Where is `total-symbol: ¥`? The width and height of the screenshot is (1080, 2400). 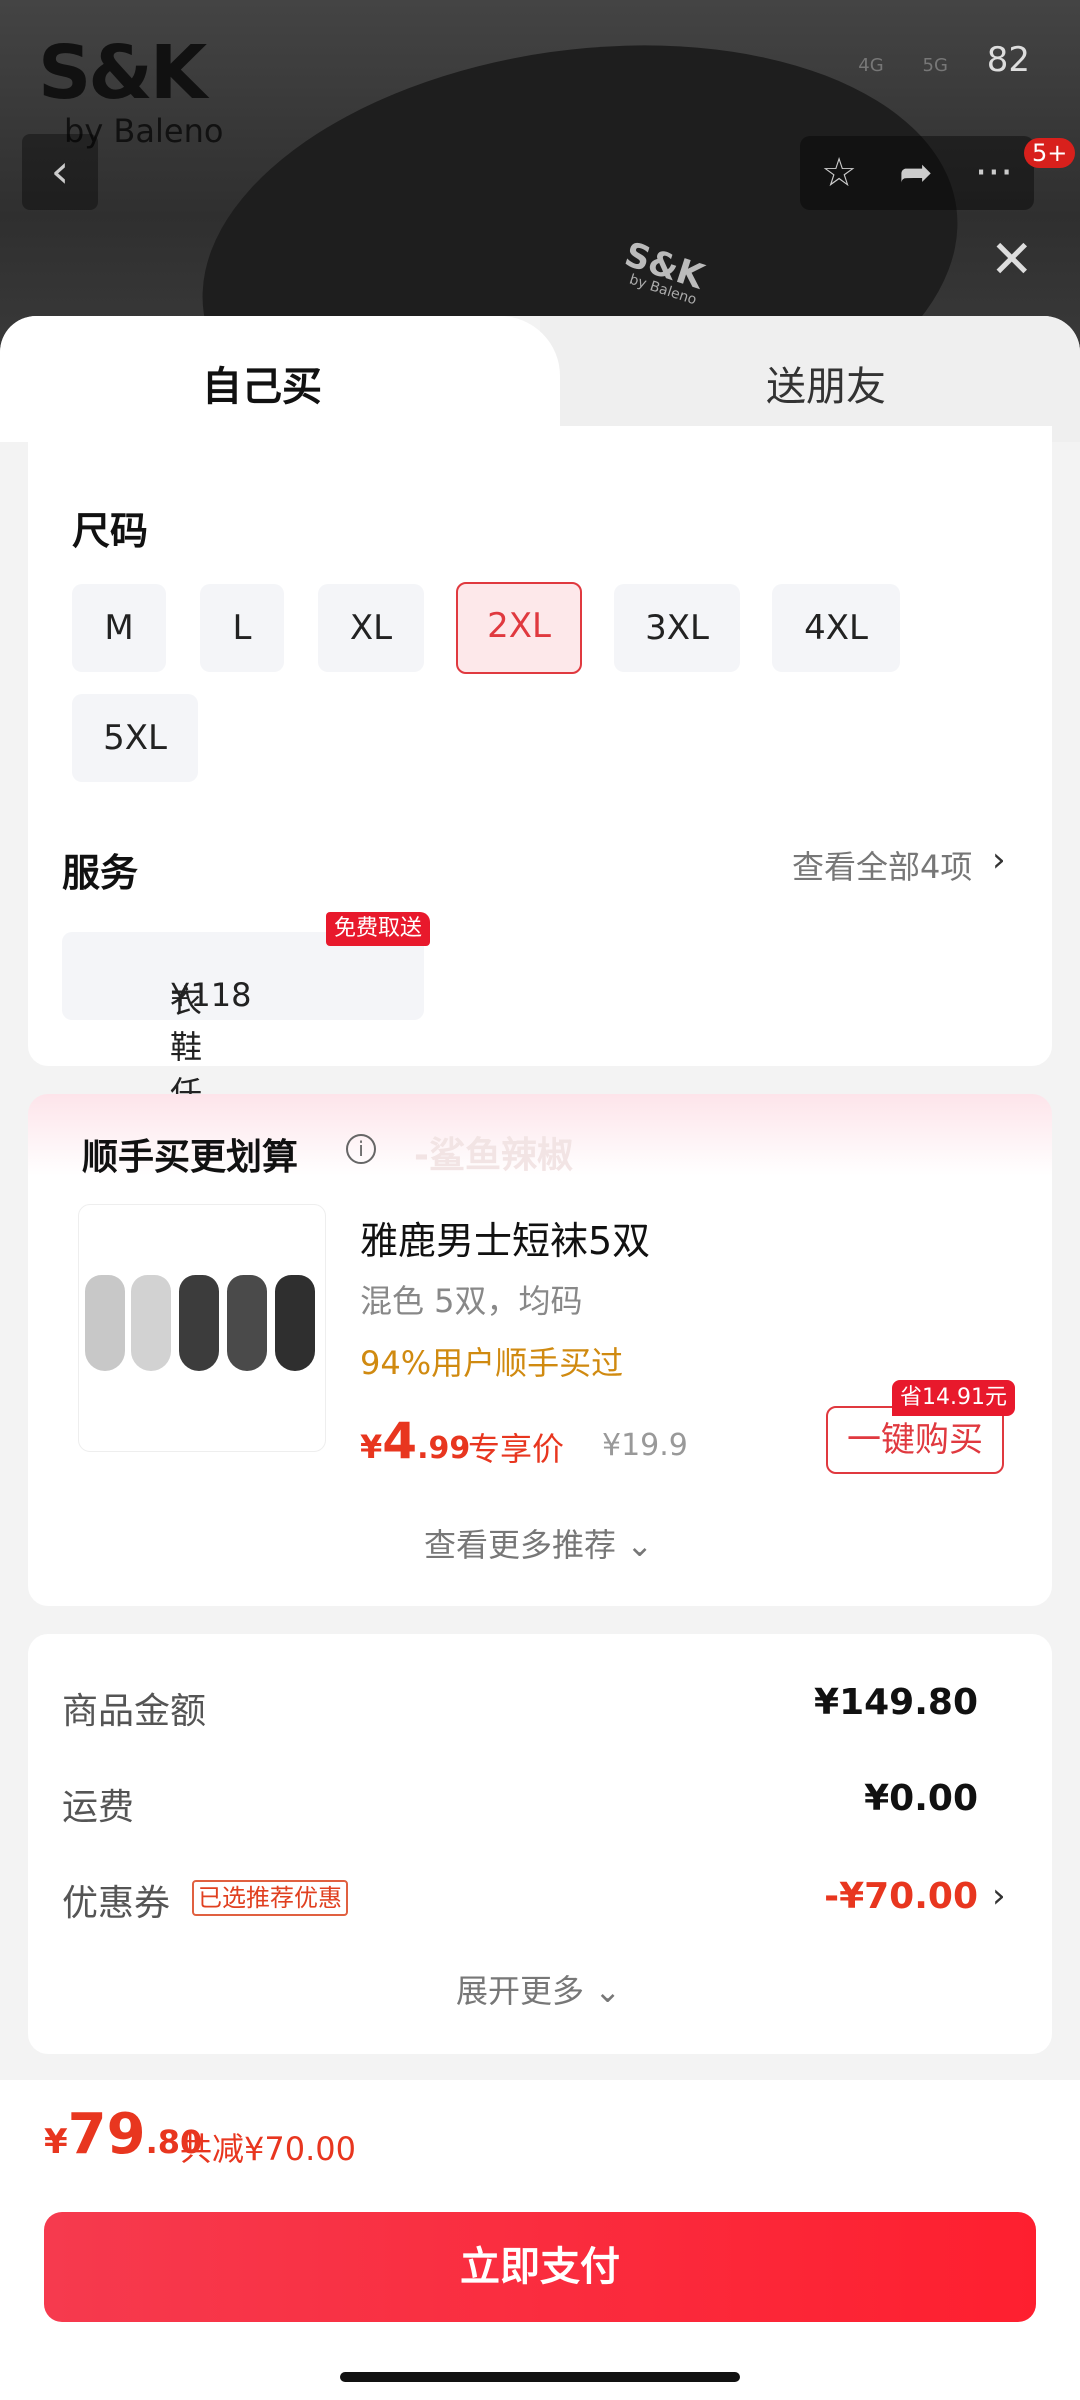 total-symbol: ¥ is located at coordinates (56, 2142).